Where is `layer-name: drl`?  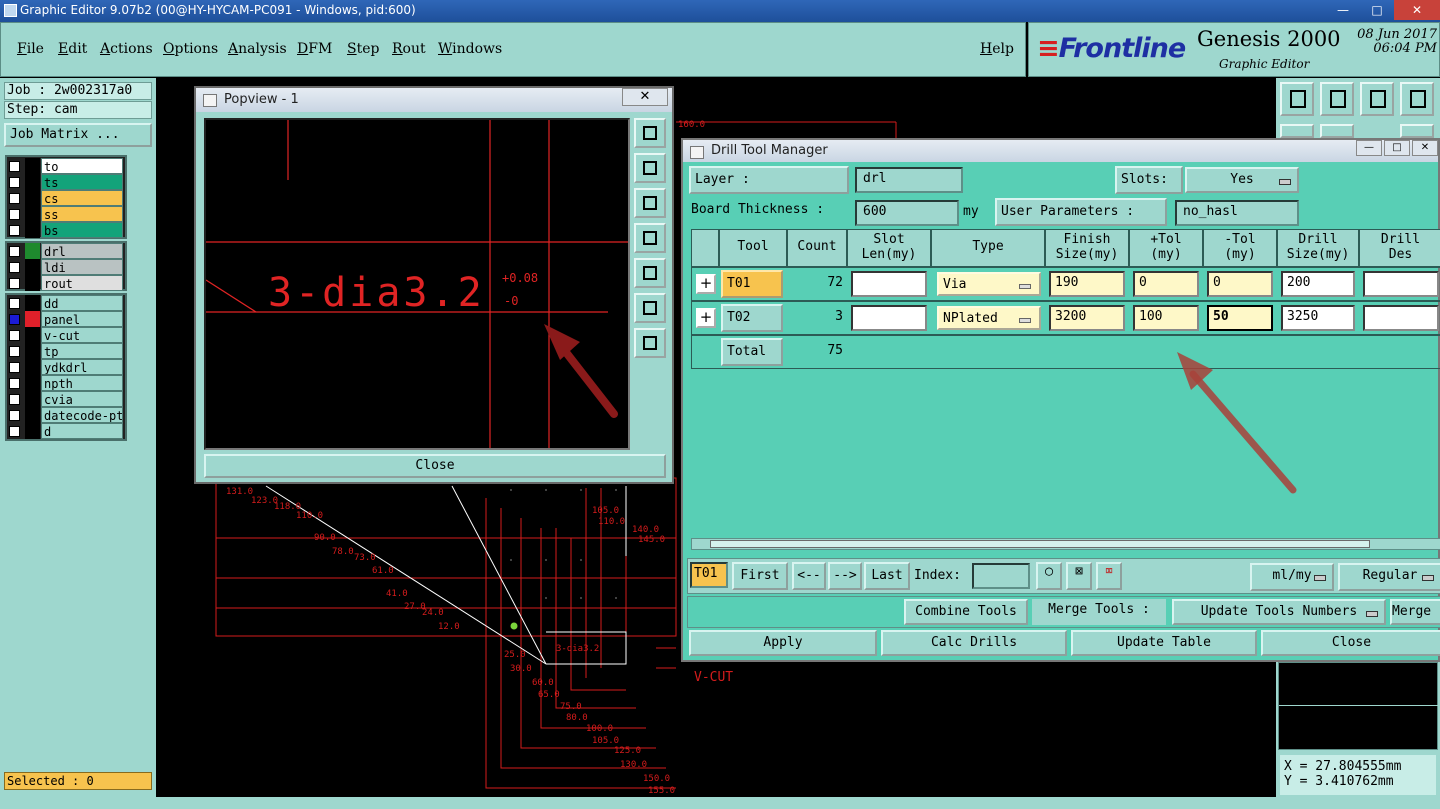
layer-name: drl is located at coordinates (82, 251).